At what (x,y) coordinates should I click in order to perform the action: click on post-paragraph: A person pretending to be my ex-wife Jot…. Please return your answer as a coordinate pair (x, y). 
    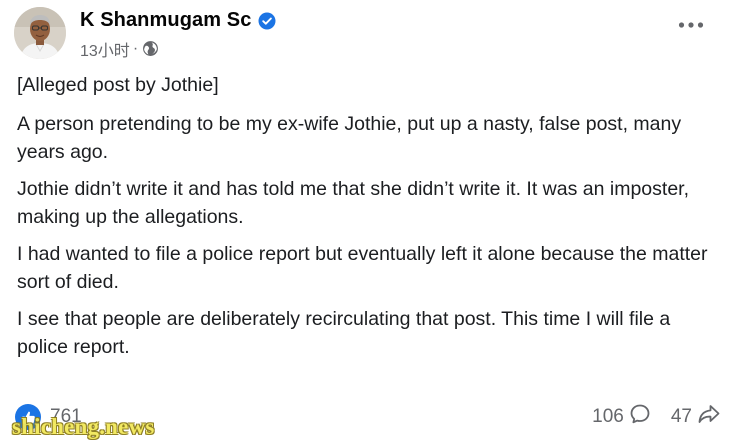
    Looking at the image, I should click on (349, 138).